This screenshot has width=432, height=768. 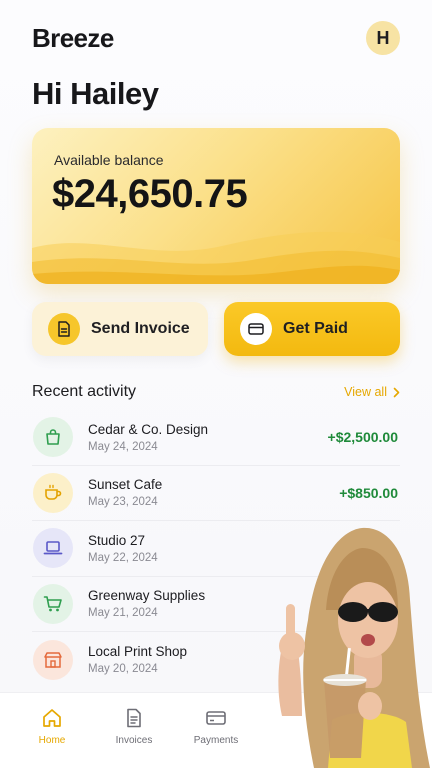 What do you see at coordinates (52, 718) in the screenshot?
I see `home-icon` at bounding box center [52, 718].